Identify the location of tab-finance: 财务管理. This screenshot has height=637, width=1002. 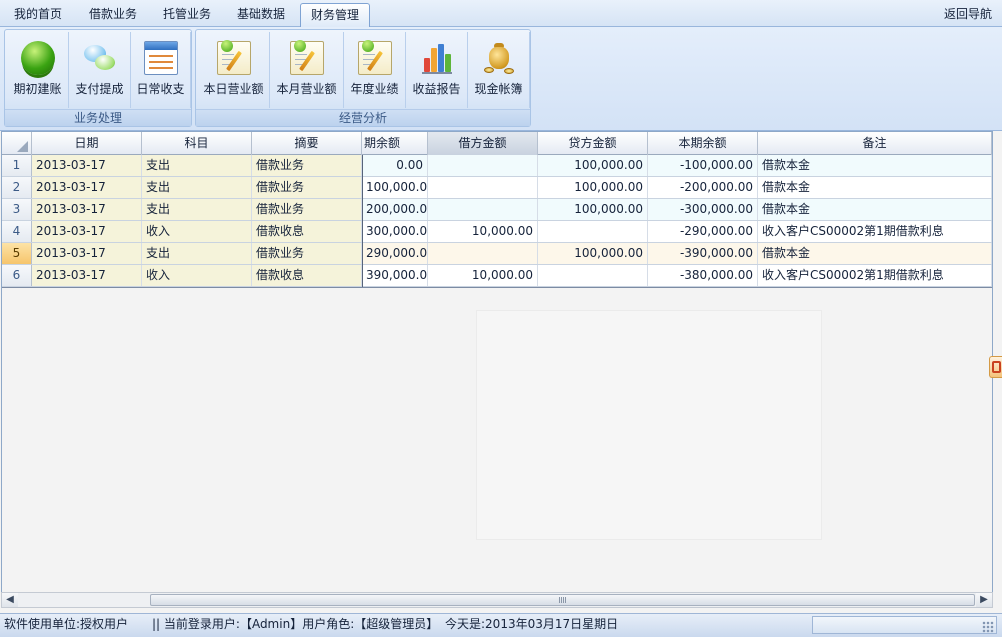
(335, 15).